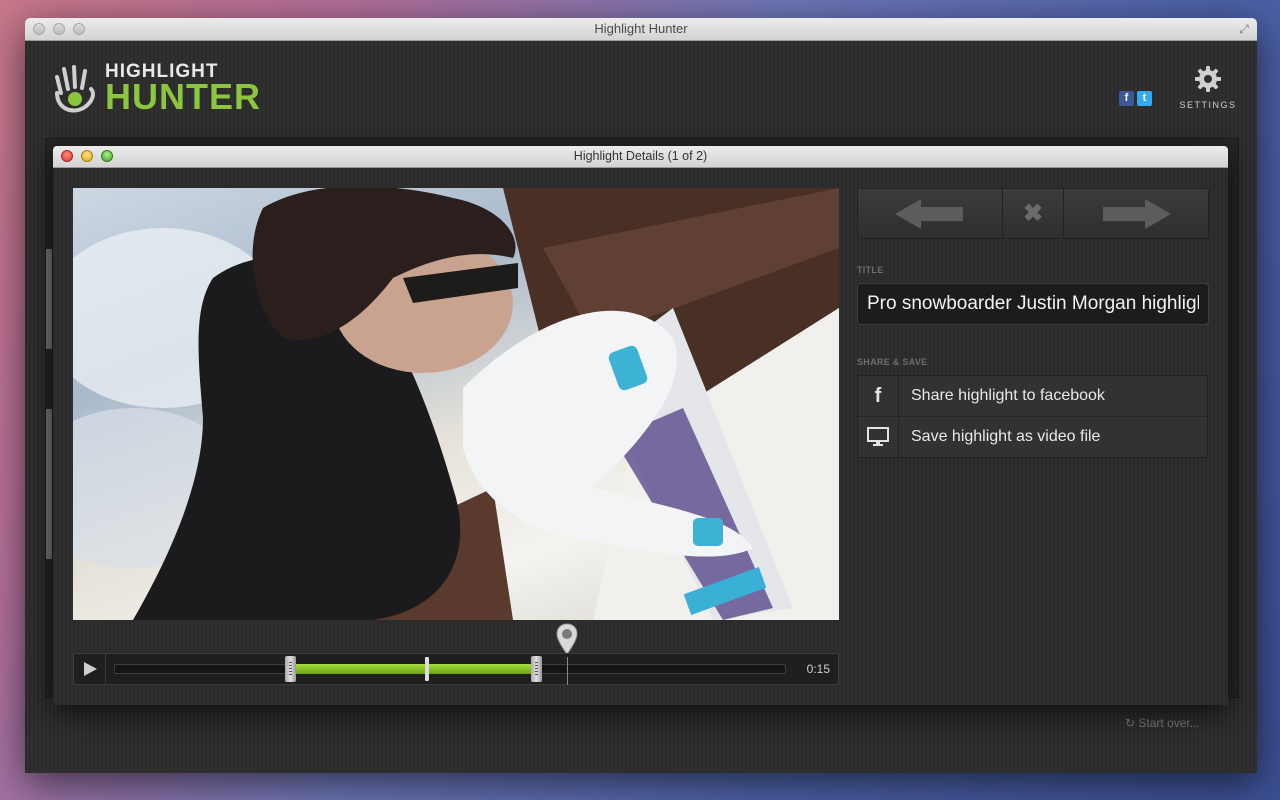  What do you see at coordinates (878, 437) in the screenshot?
I see `monitor-icon` at bounding box center [878, 437].